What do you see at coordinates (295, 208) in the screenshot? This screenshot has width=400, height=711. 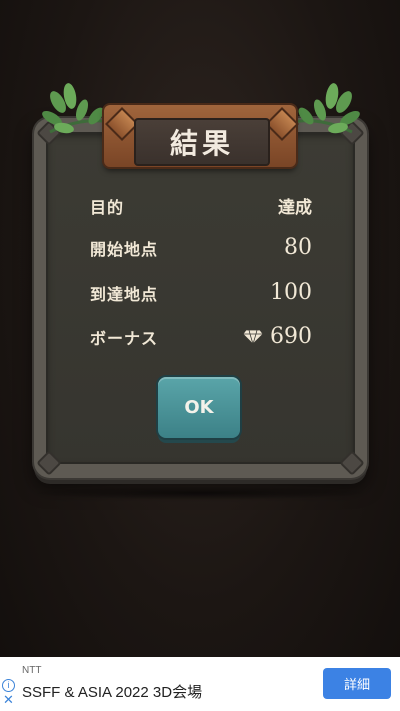 I see `row-value: 達成` at bounding box center [295, 208].